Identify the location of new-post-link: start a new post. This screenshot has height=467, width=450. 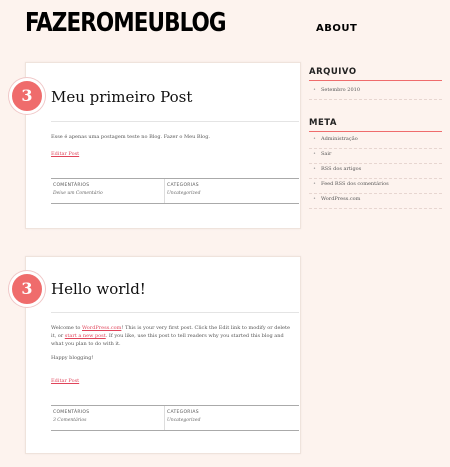
(85, 336).